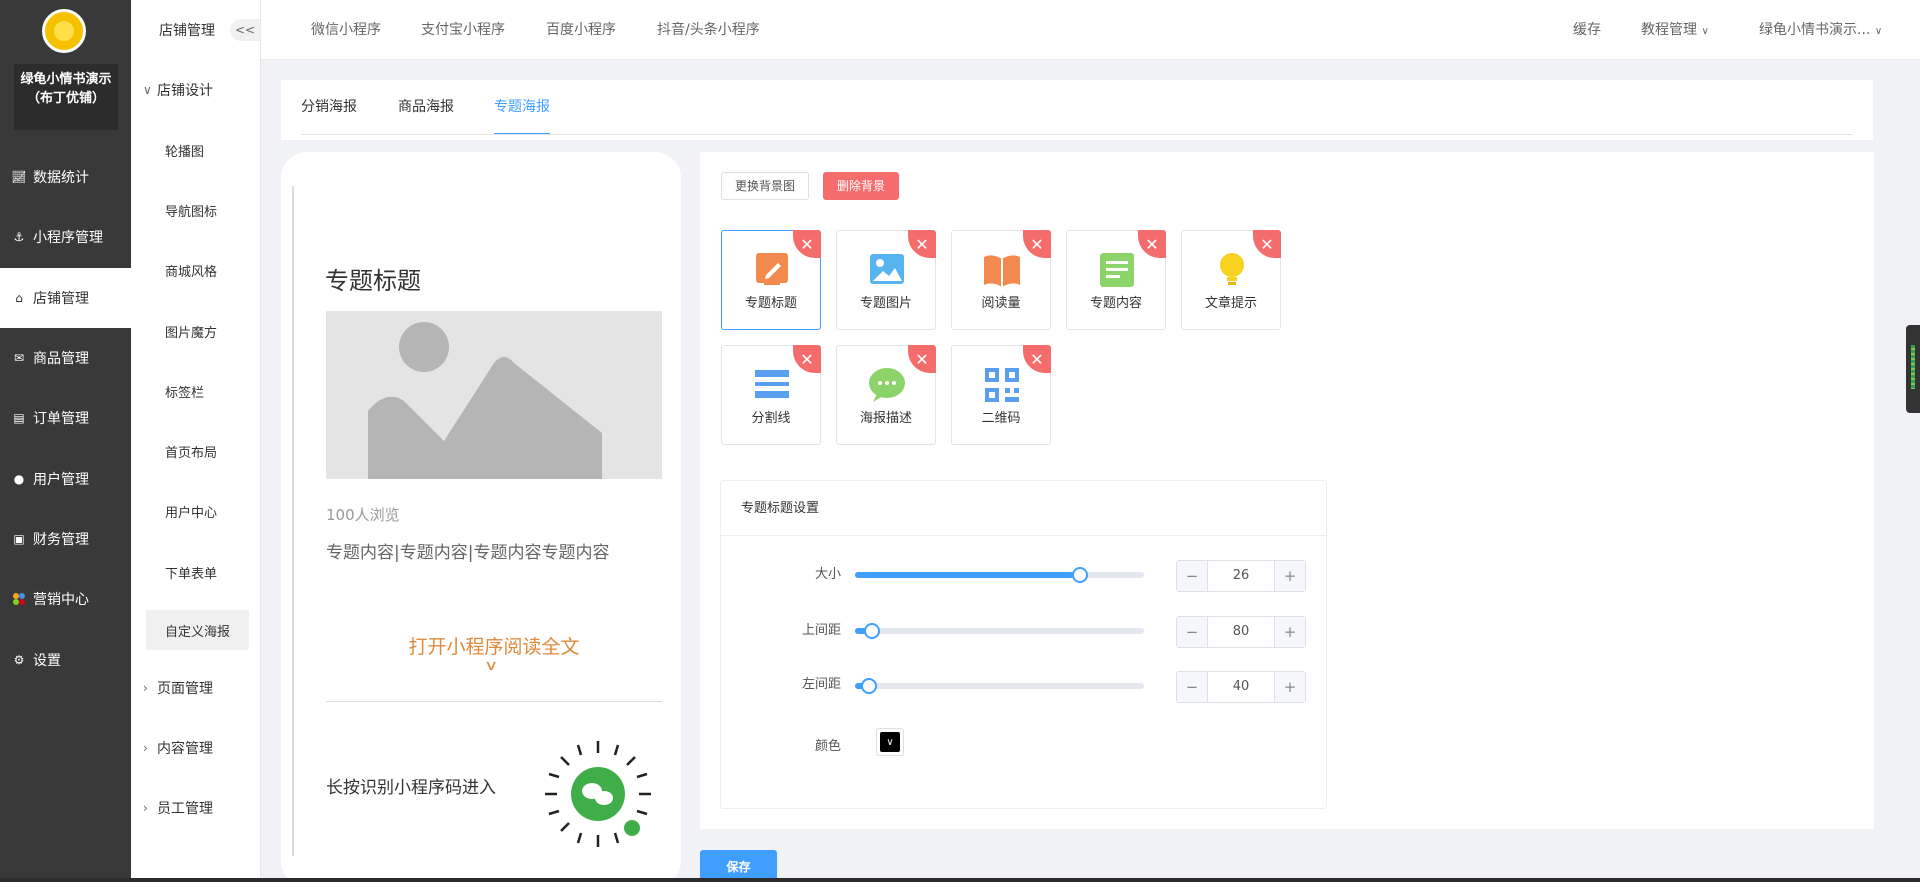 Image resolution: width=1920 pixels, height=882 pixels. I want to click on component-article-hint: 文章提示 ✕, so click(1231, 280).